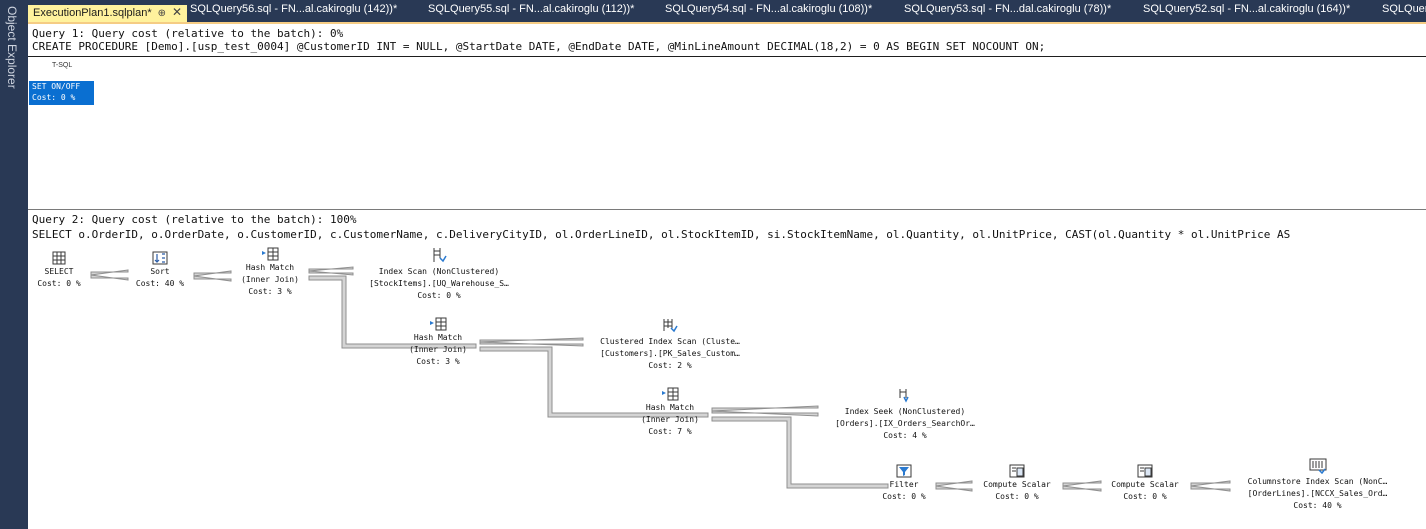 This screenshot has height=529, width=1426. I want to click on plan-node-filter: Filter Cost: 0 %, so click(904, 483).